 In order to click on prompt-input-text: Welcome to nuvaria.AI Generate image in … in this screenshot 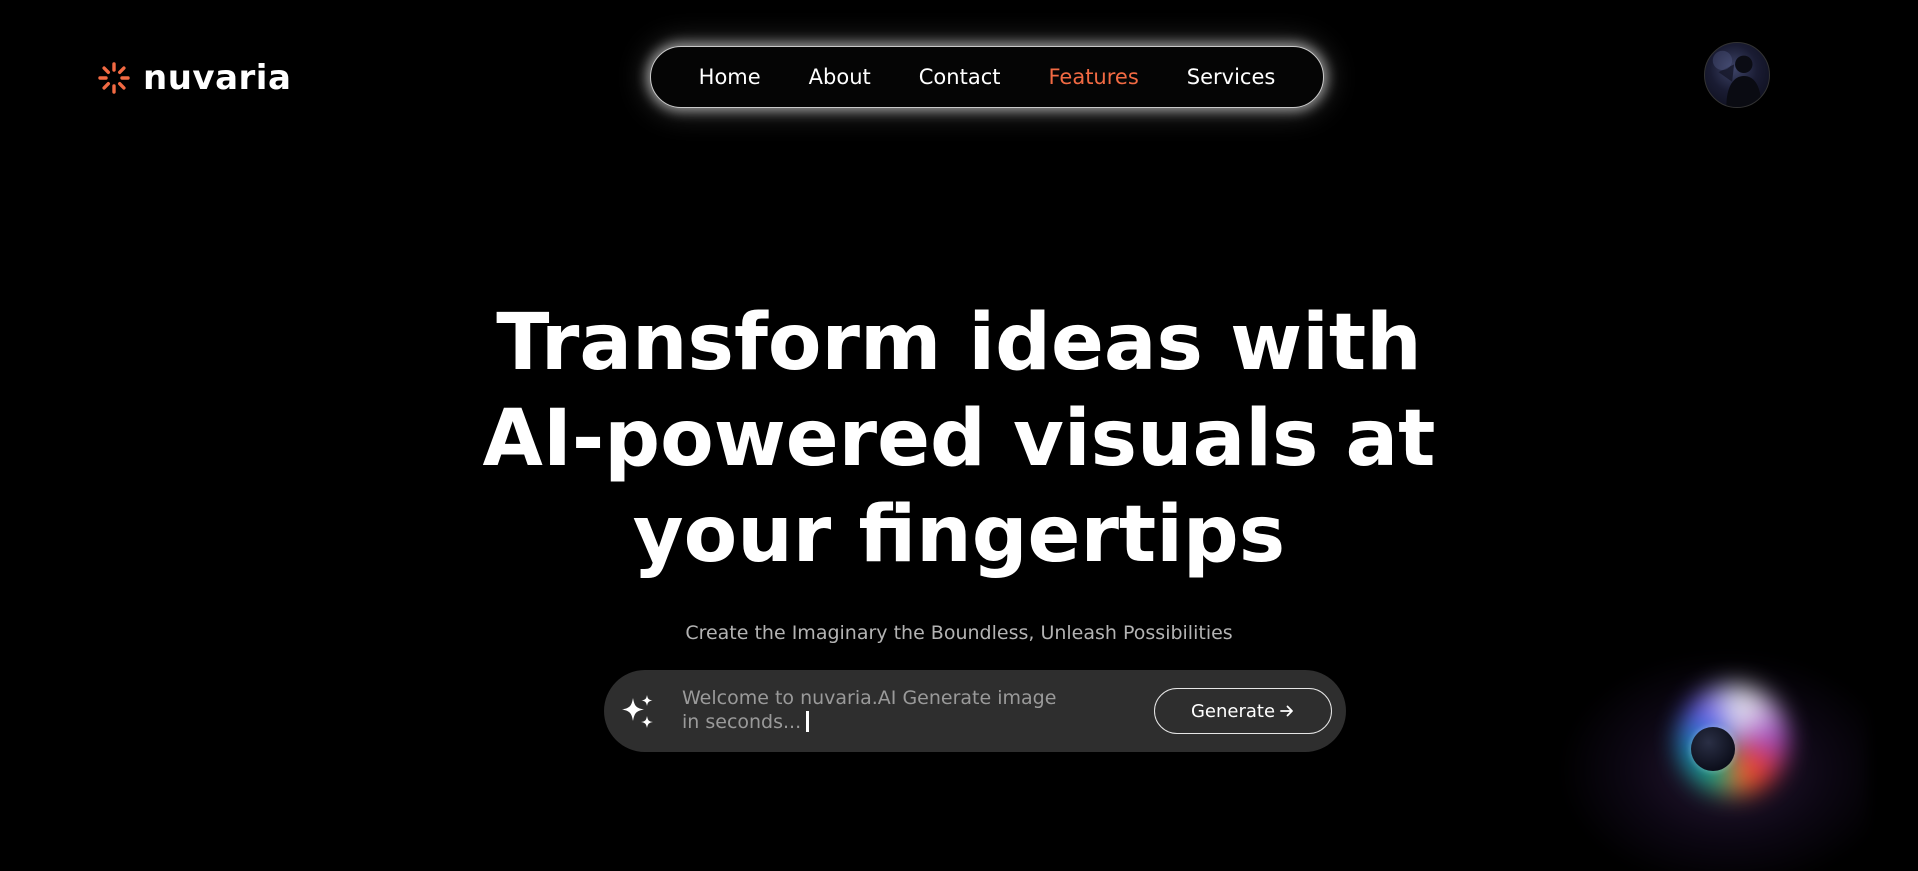, I will do `click(869, 710)`.